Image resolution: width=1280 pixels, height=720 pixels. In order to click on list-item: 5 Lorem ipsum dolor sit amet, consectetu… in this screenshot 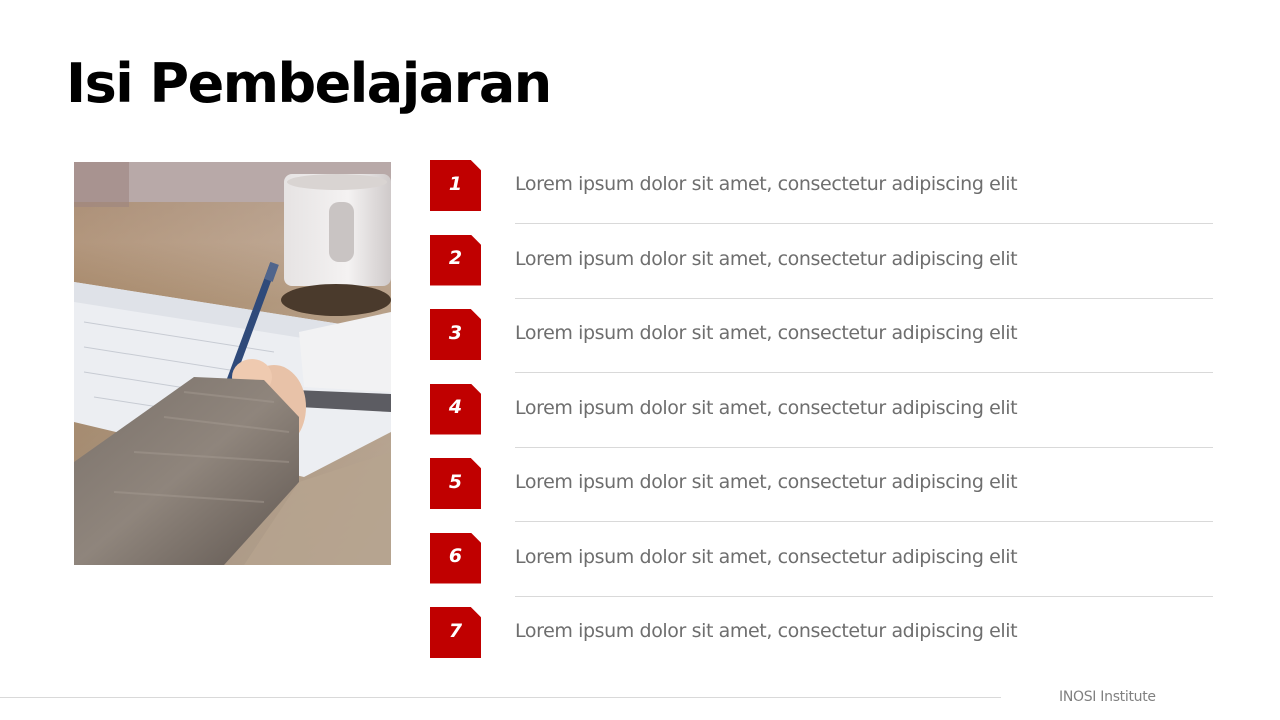, I will do `click(821, 495)`.